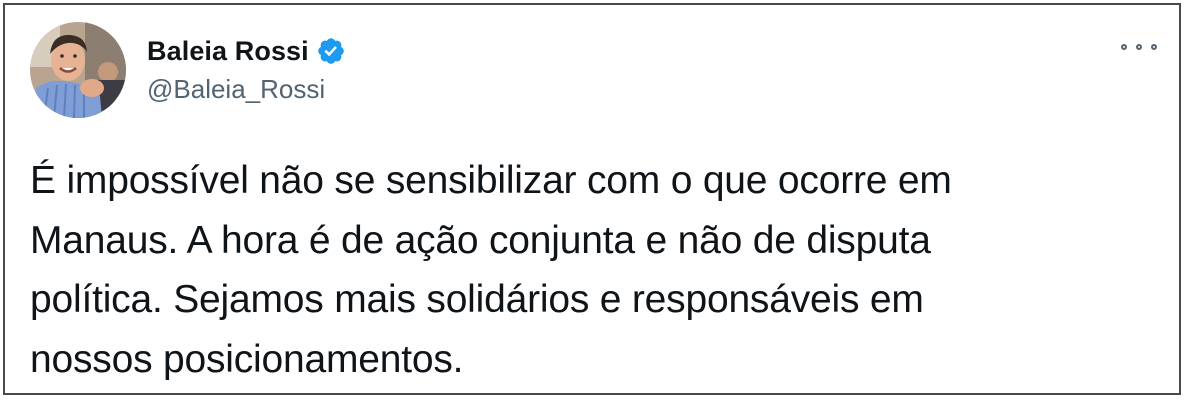  What do you see at coordinates (331, 51) in the screenshot?
I see `verified-badge-icon` at bounding box center [331, 51].